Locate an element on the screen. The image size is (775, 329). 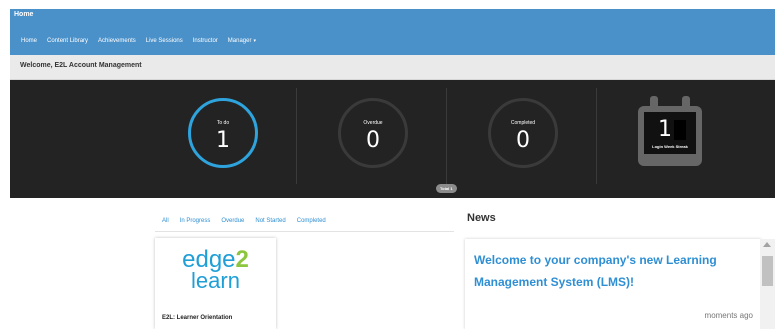
nav-content-library: Content Library is located at coordinates (67, 41).